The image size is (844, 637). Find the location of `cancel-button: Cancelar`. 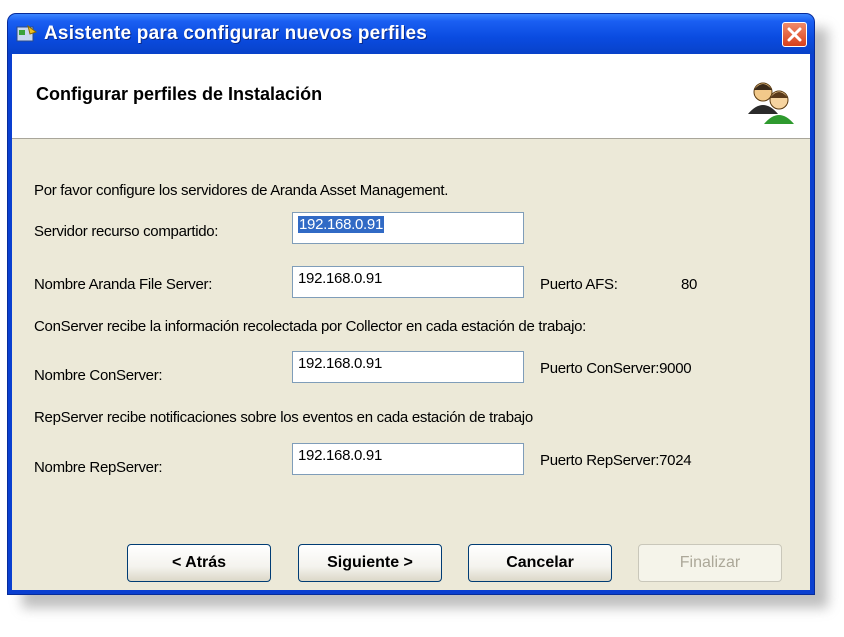

cancel-button: Cancelar is located at coordinates (540, 563).